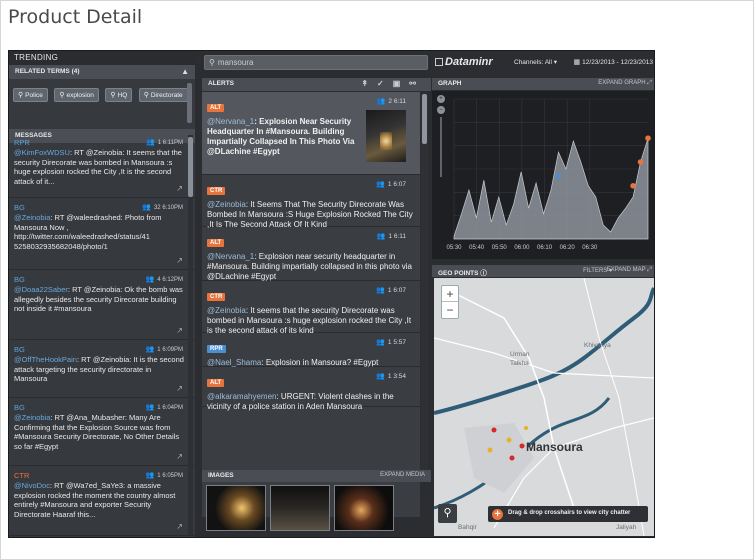 This screenshot has width=754, height=560. Describe the element at coordinates (450, 310) in the screenshot. I see `map-zoom-out-button: −` at that location.